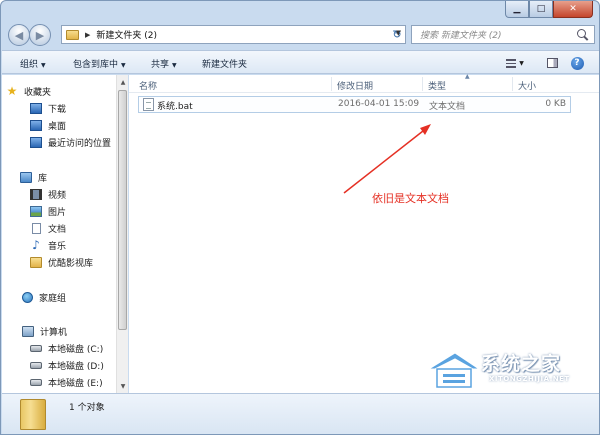 Image resolution: width=600 pixels, height=435 pixels. Describe the element at coordinates (123, 82) in the screenshot. I see `scroll-up-arrow-icon: ▲` at that location.